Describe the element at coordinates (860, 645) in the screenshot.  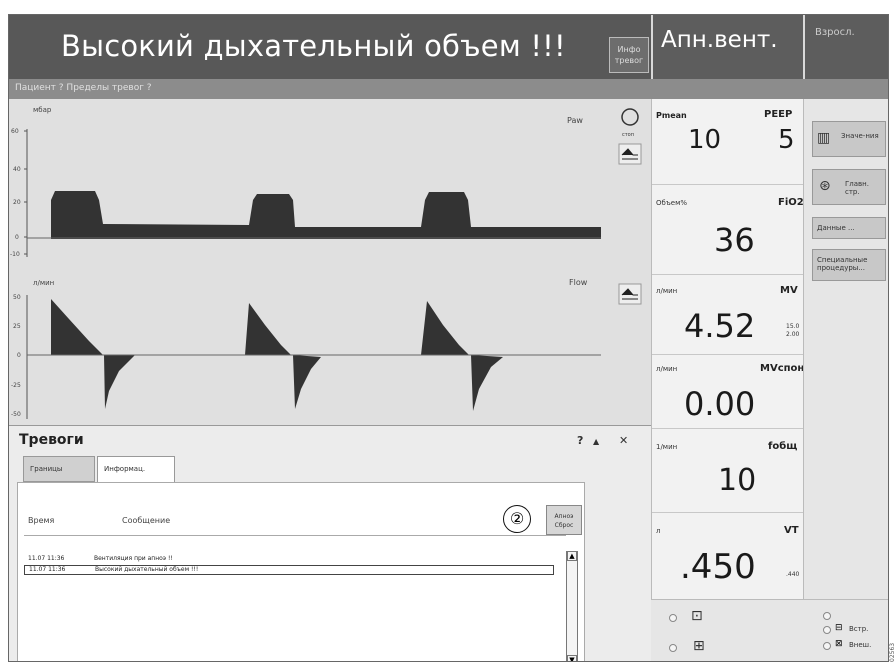
I see `ext-label: Внеш.` at that location.